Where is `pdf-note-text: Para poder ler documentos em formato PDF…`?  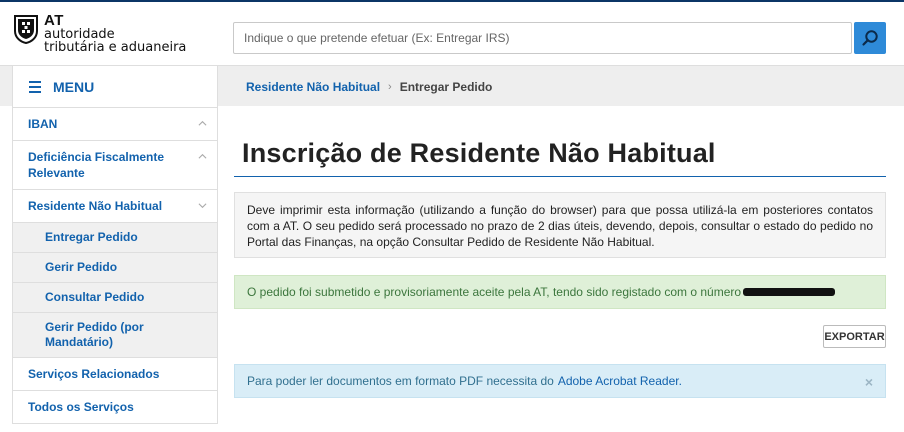 pdf-note-text: Para poder ler documentos em formato PDF… is located at coordinates (400, 381).